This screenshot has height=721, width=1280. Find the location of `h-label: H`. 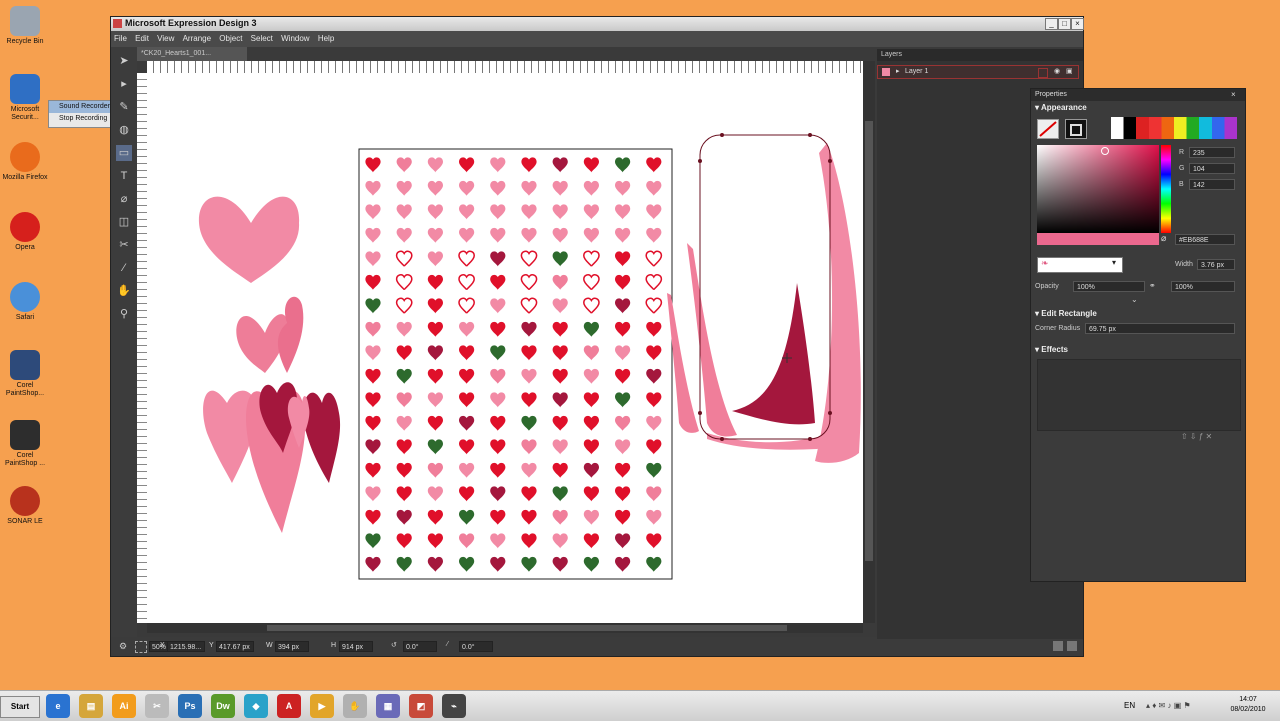

h-label: H is located at coordinates (334, 645).